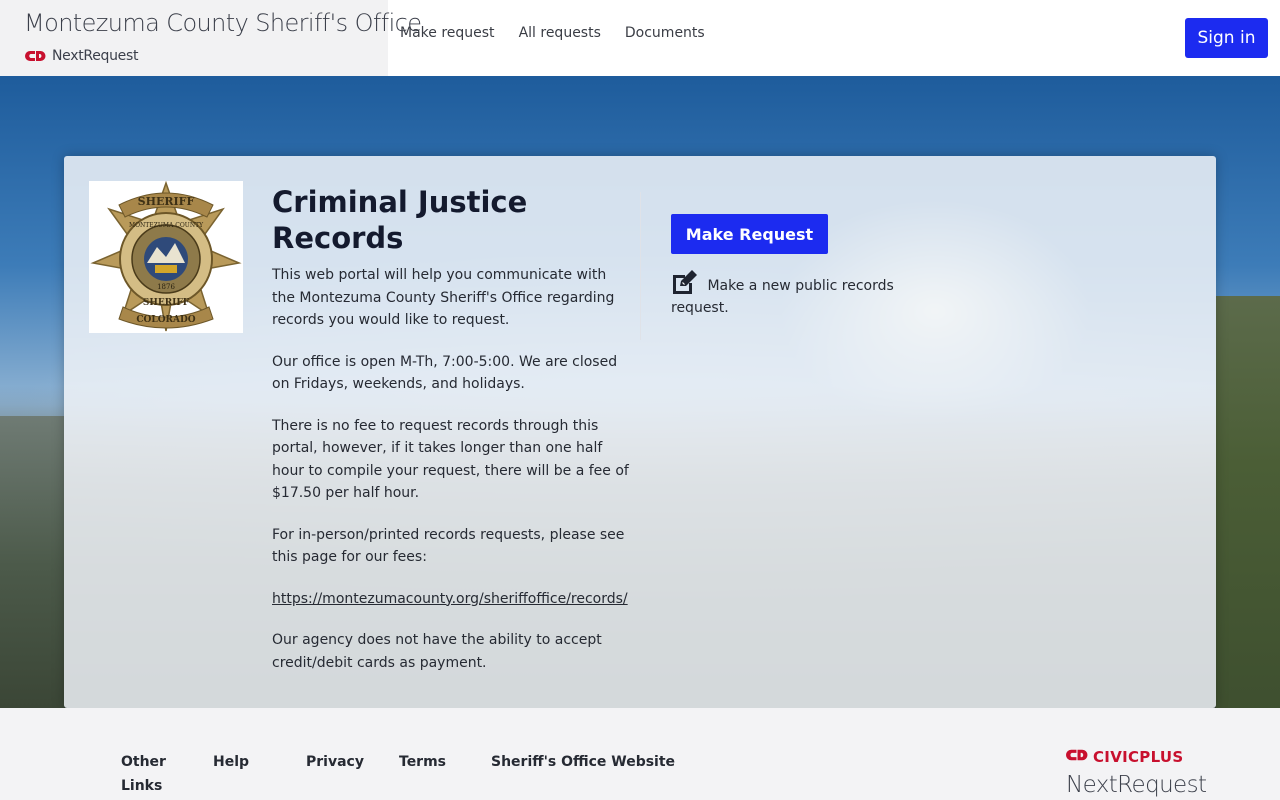 The width and height of the screenshot is (1280, 800). What do you see at coordinates (422, 762) in the screenshot?
I see `footer-link-terms: Terms` at bounding box center [422, 762].